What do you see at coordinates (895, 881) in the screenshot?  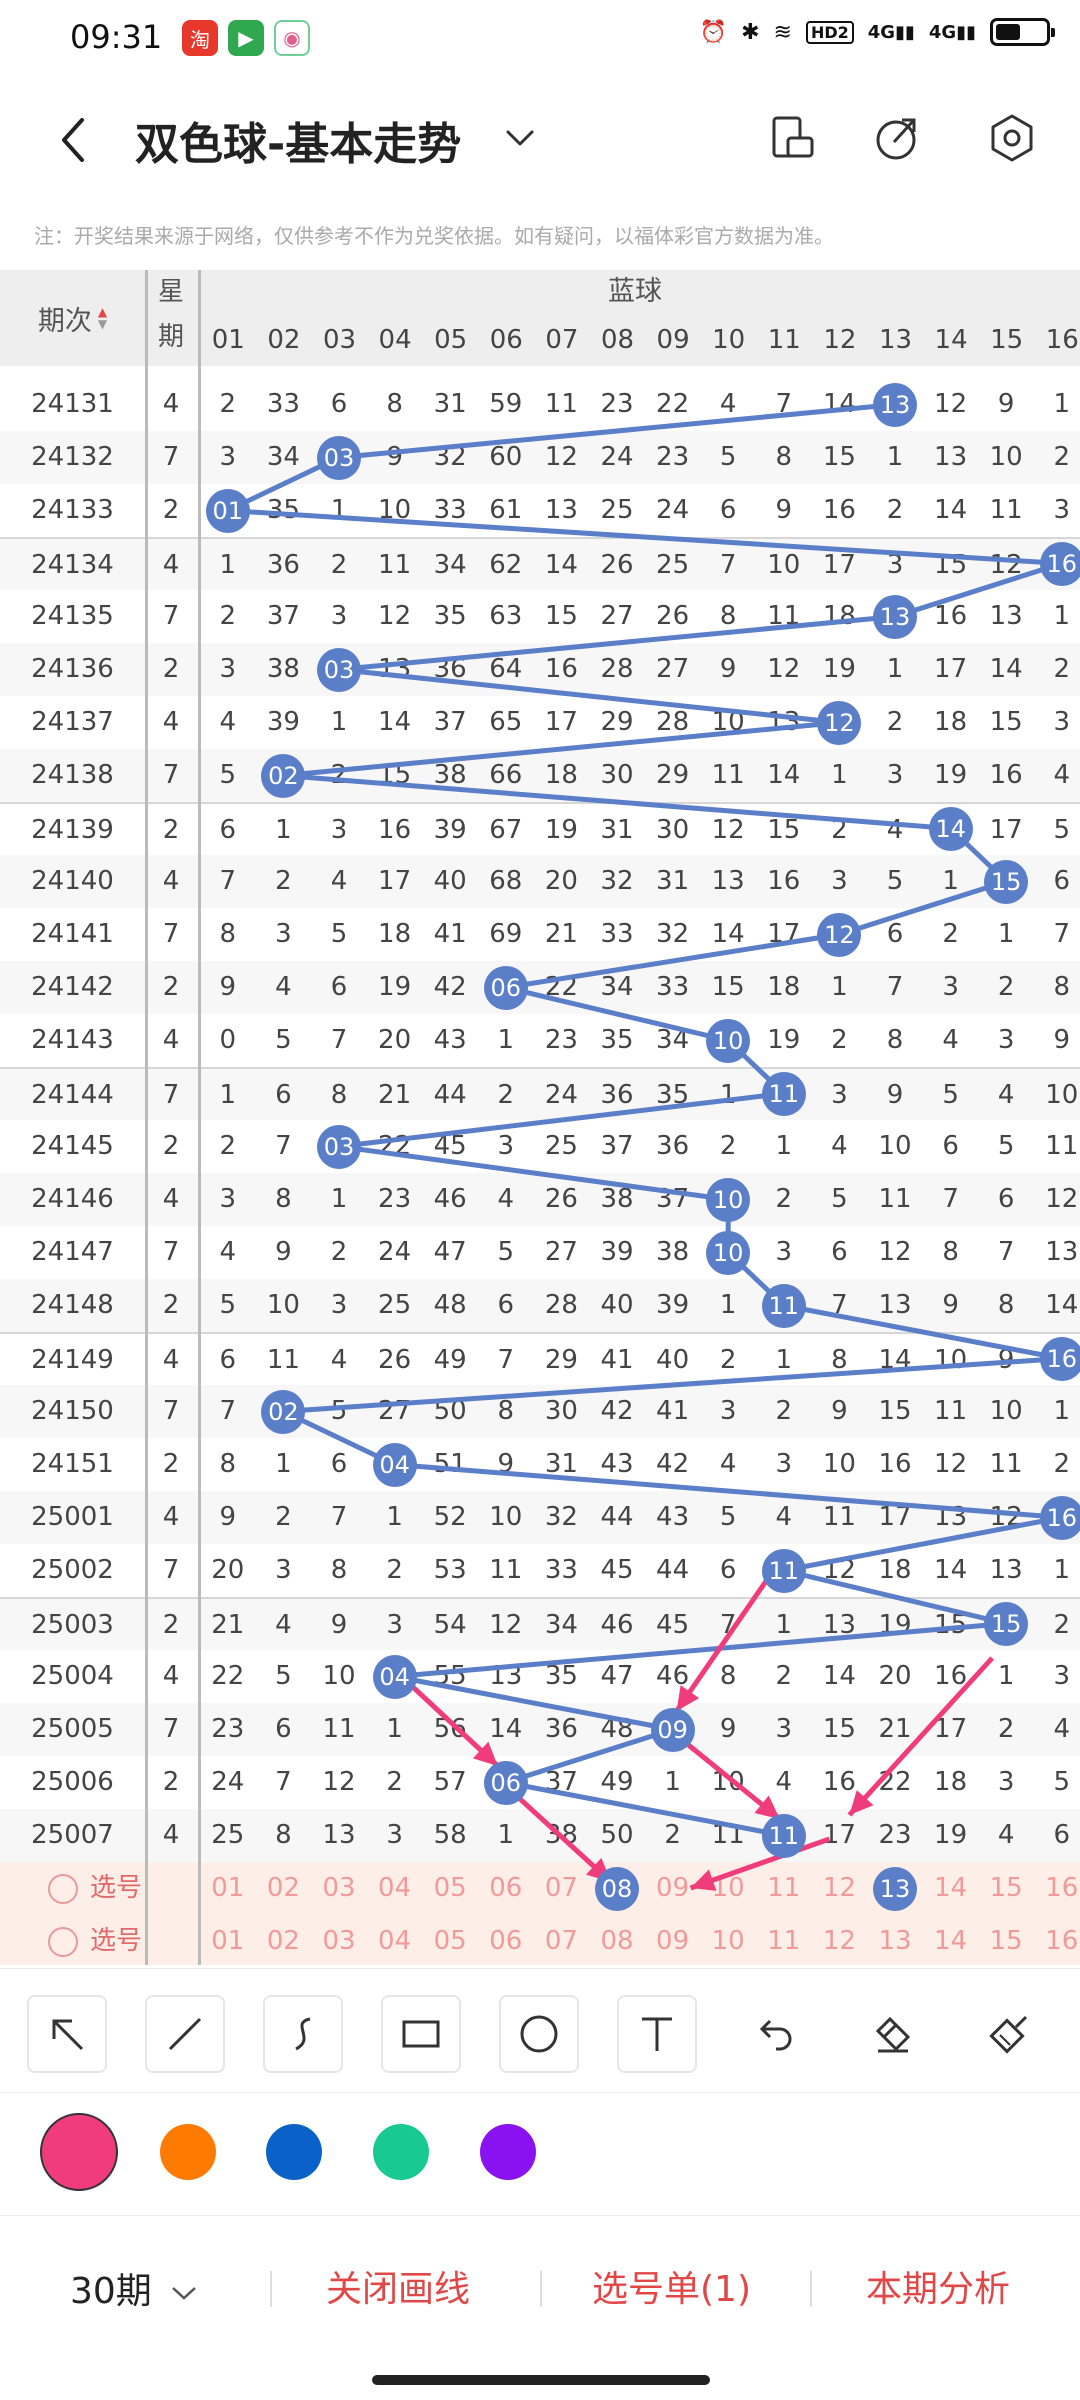 I see `miss-count-cell: 5` at bounding box center [895, 881].